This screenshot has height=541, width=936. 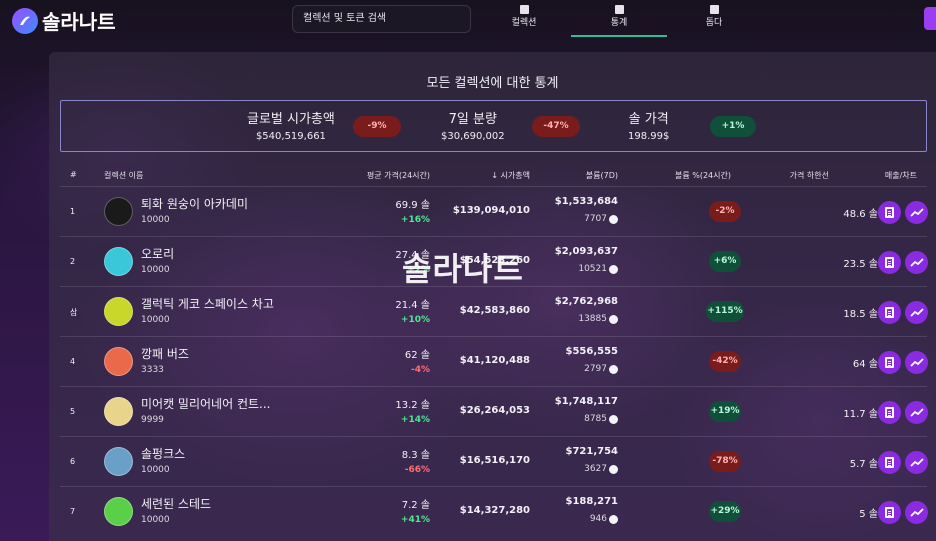 What do you see at coordinates (123, 175) in the screenshot?
I see `header-name: 컬렉션 이름` at bounding box center [123, 175].